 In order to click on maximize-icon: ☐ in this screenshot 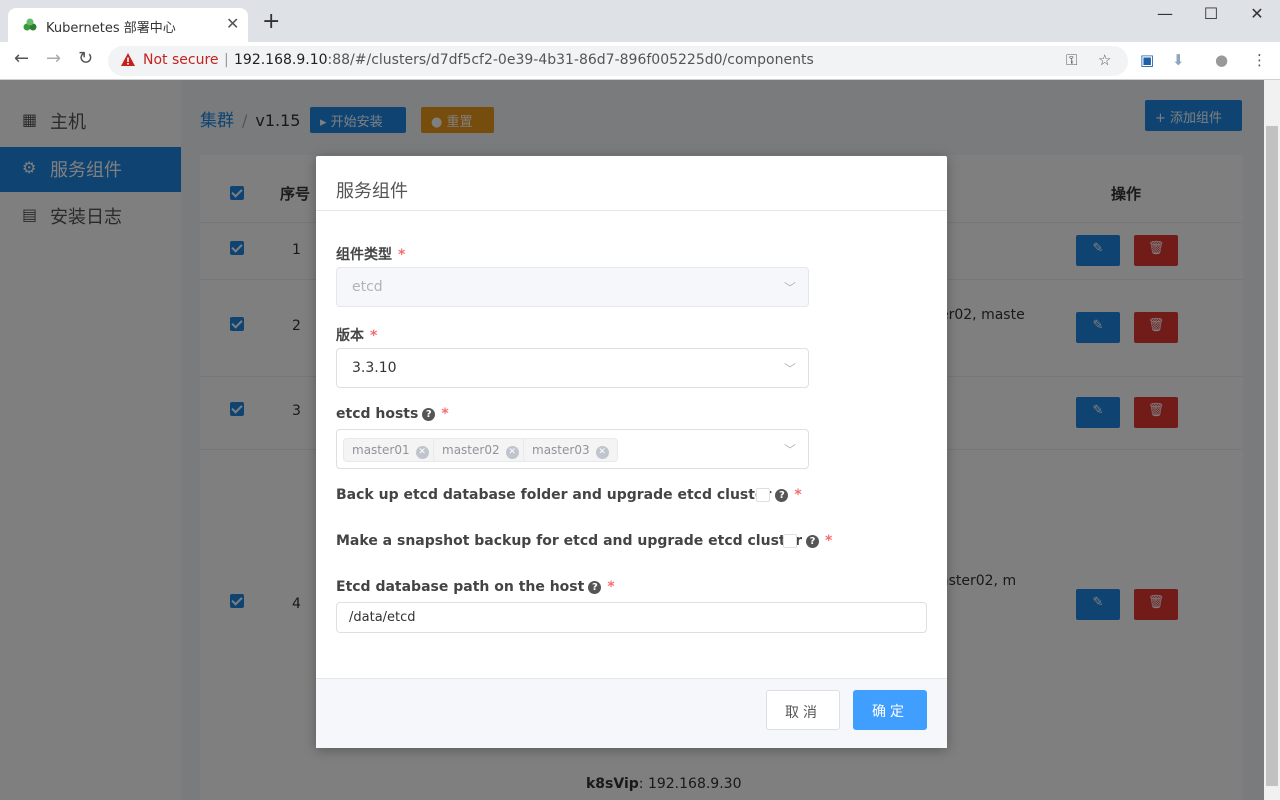, I will do `click(1211, 13)`.